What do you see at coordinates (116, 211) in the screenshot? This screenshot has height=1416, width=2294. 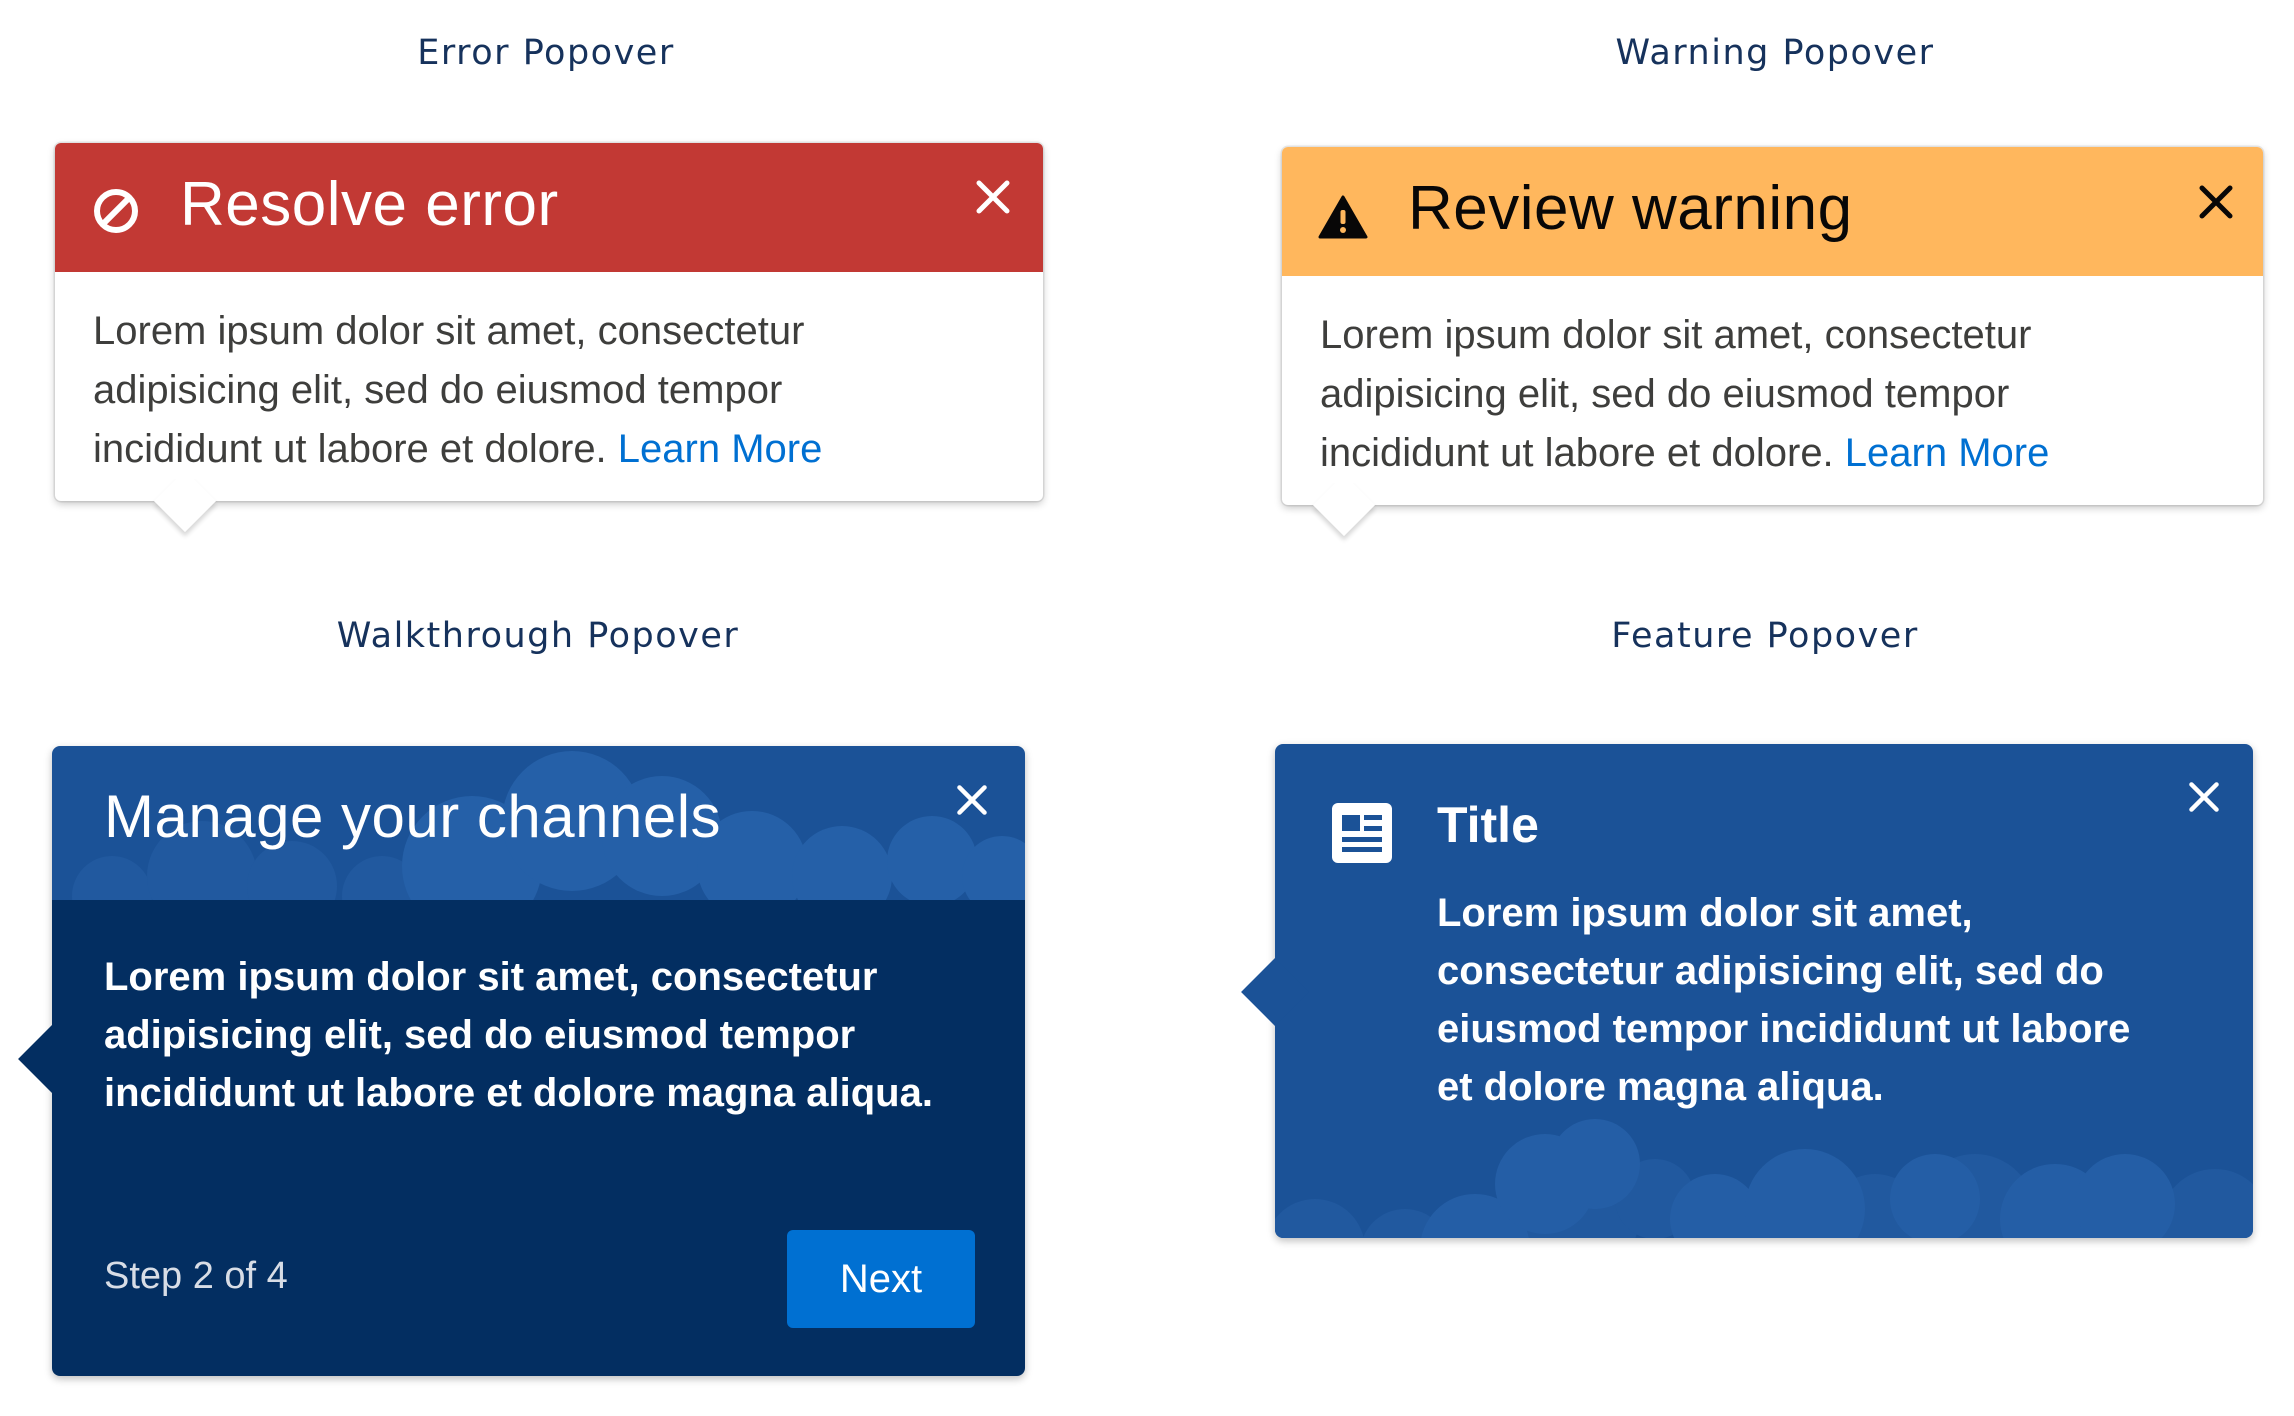 I see `ban-icon` at bounding box center [116, 211].